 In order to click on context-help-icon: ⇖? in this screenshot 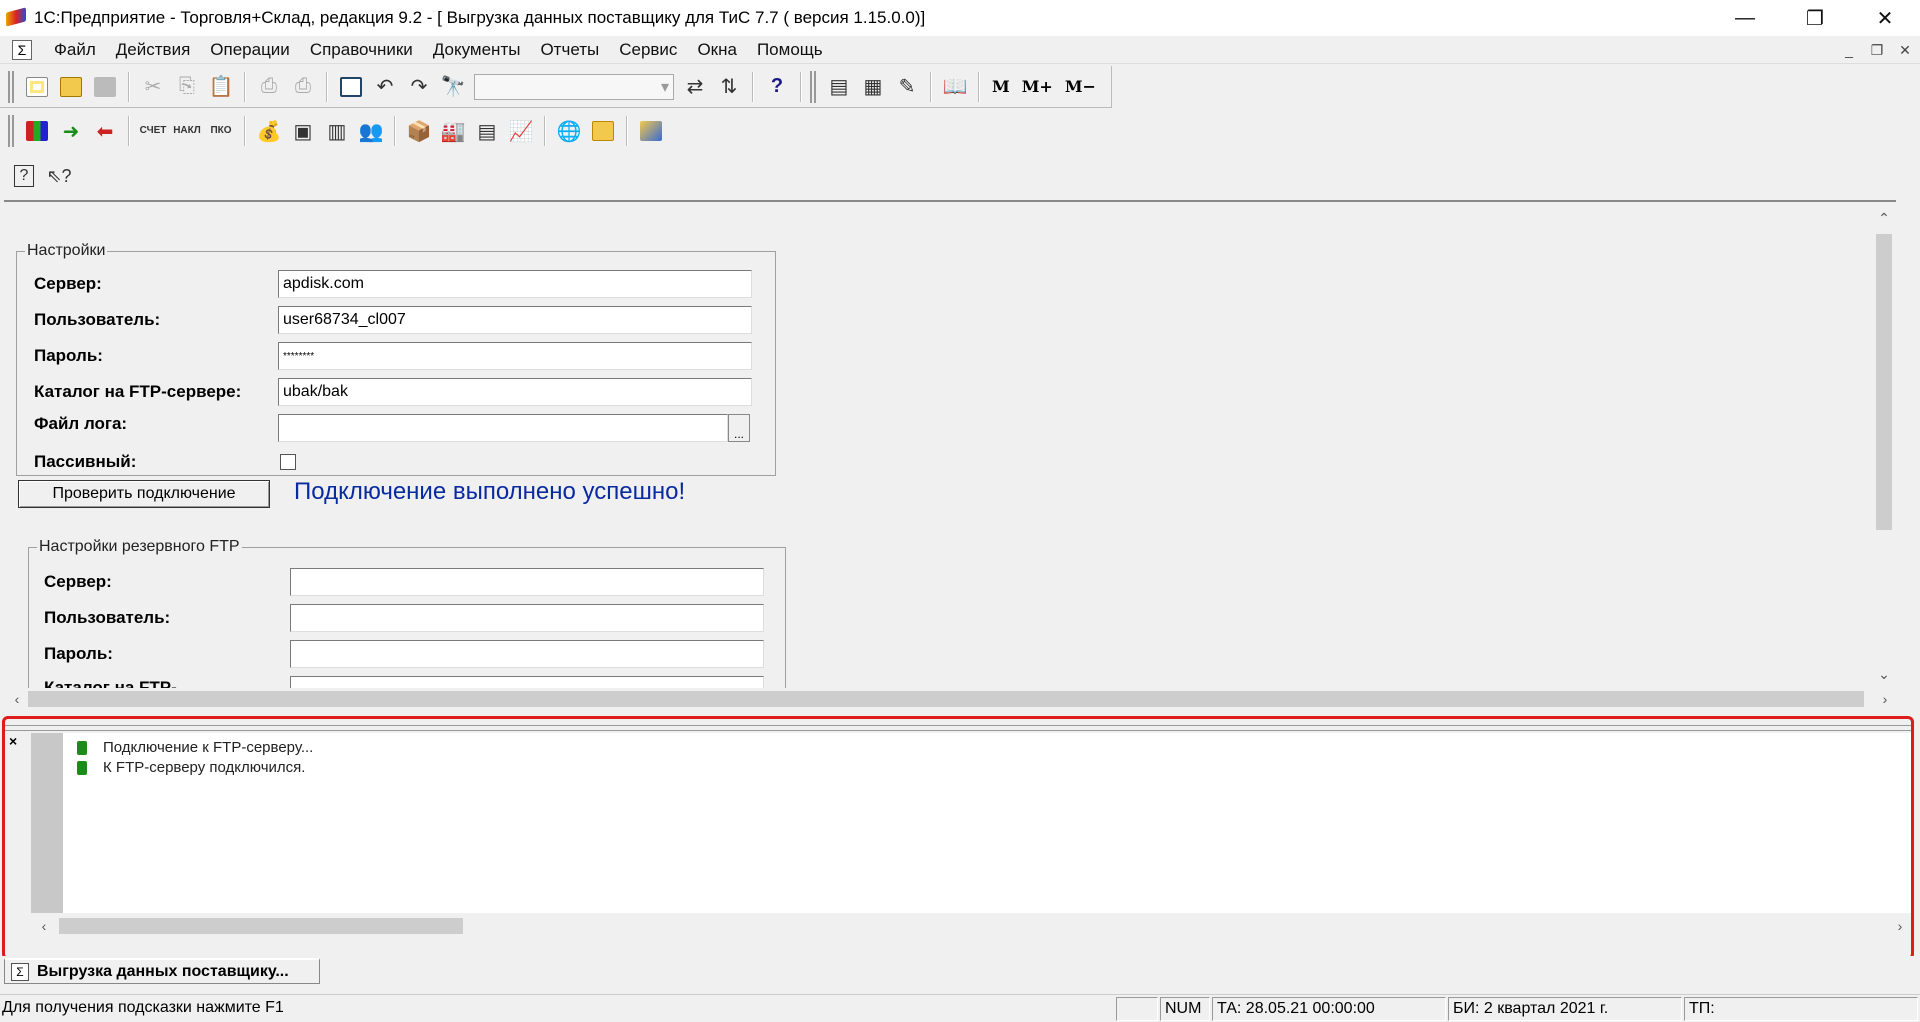, I will do `click(59, 176)`.